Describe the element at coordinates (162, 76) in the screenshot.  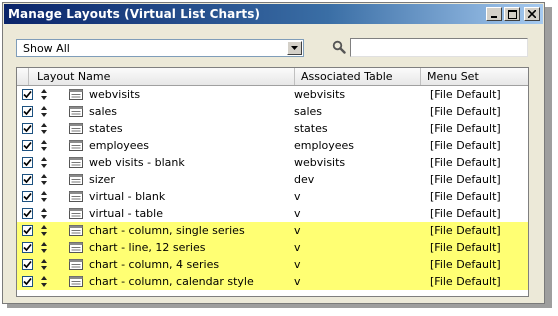
I see `column-header-layout-name: Layout Name` at that location.